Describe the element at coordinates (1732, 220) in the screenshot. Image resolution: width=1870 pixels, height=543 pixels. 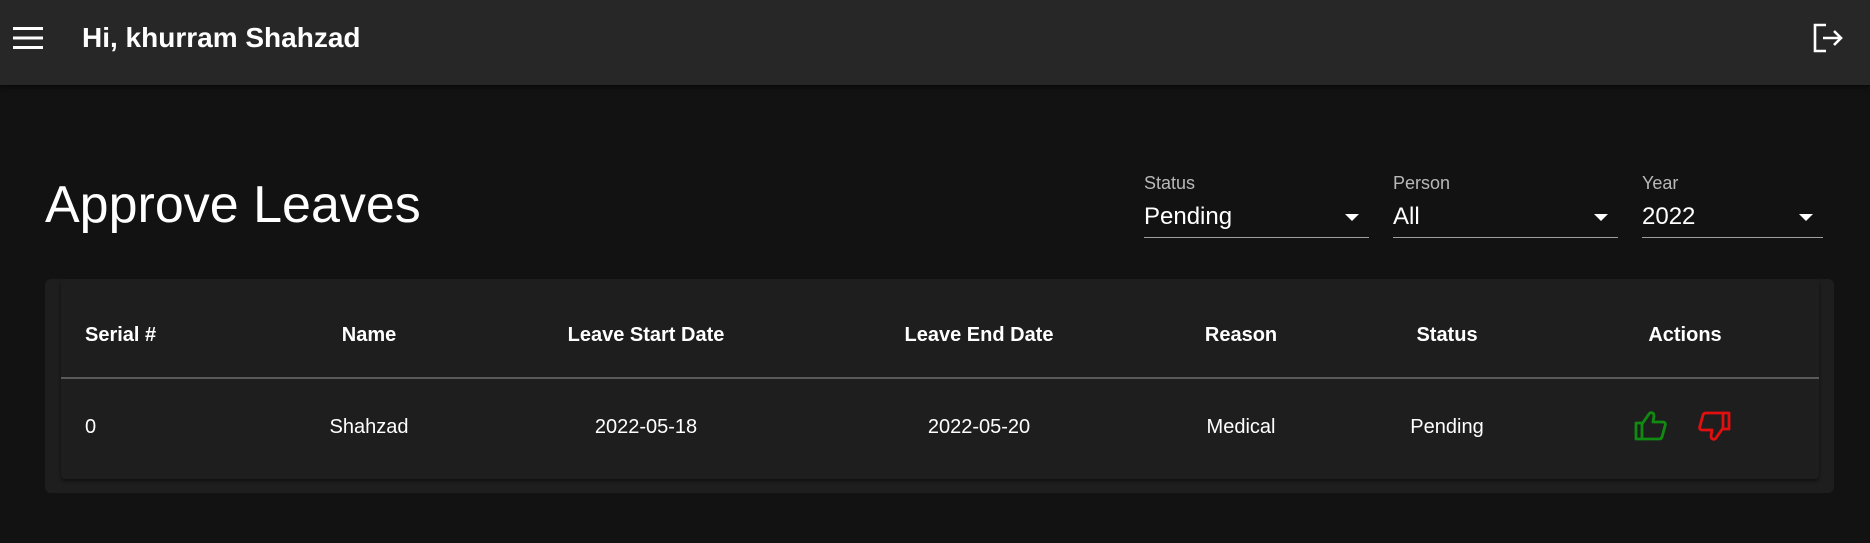
I see `year-select: 2022` at that location.